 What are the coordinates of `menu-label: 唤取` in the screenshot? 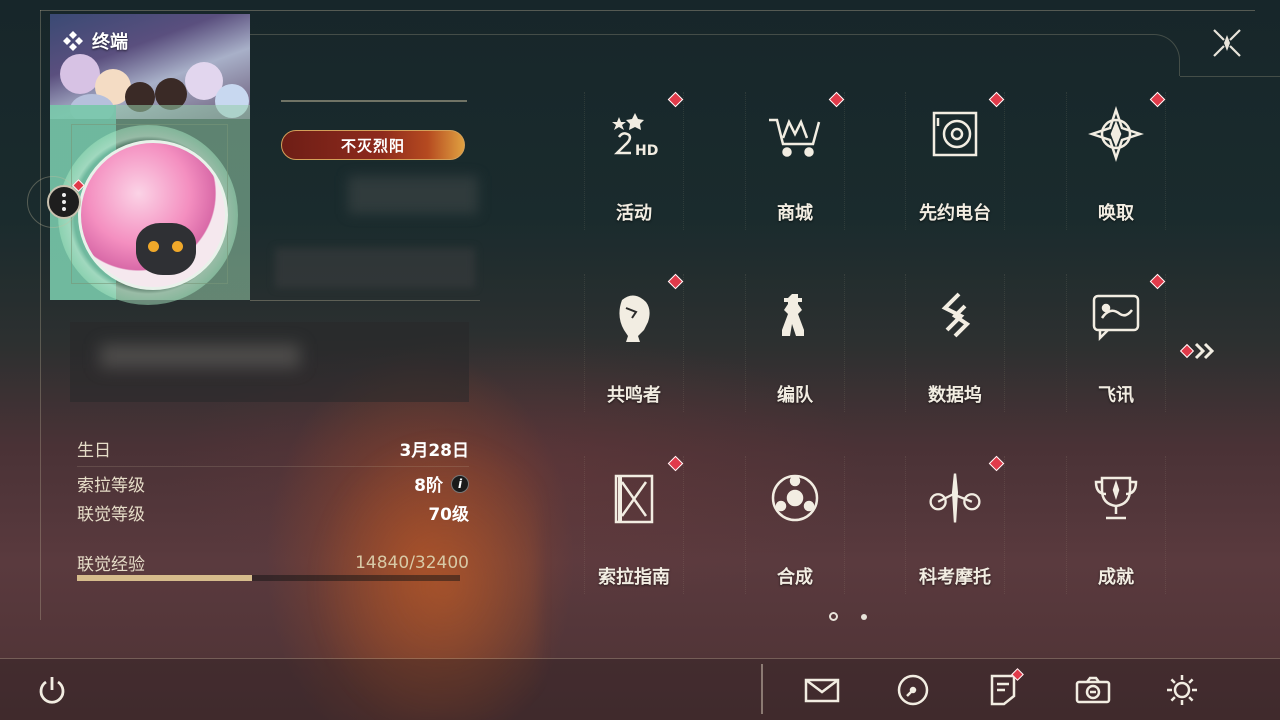 It's located at (1116, 213).